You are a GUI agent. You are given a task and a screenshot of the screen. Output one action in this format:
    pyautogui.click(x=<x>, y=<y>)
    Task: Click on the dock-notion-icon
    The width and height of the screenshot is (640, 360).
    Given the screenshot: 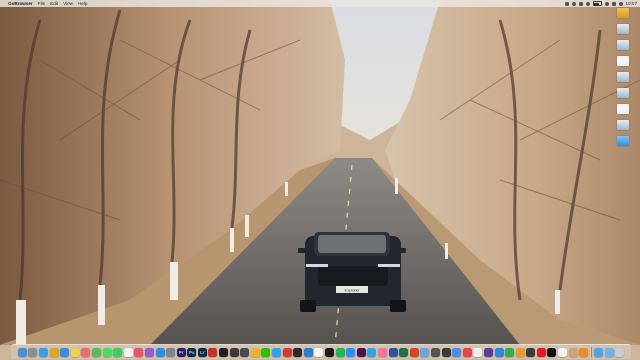 What is the action you would take?
    pyautogui.click(x=319, y=352)
    